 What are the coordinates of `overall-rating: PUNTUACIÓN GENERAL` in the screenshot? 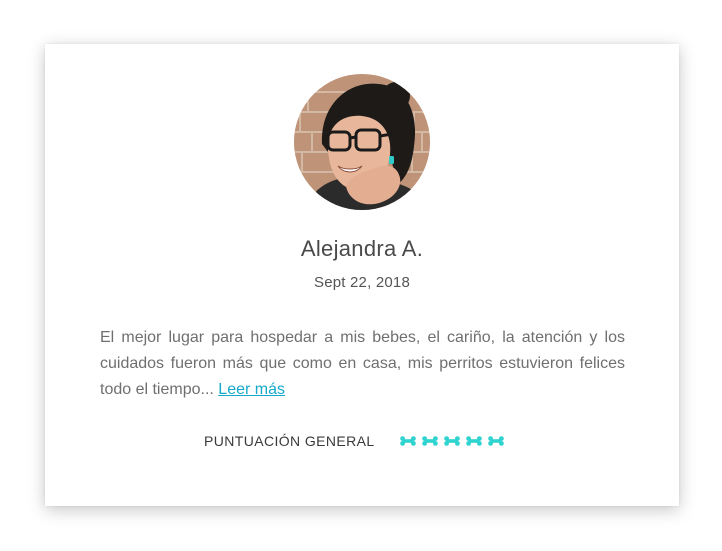 It's located at (357, 441).